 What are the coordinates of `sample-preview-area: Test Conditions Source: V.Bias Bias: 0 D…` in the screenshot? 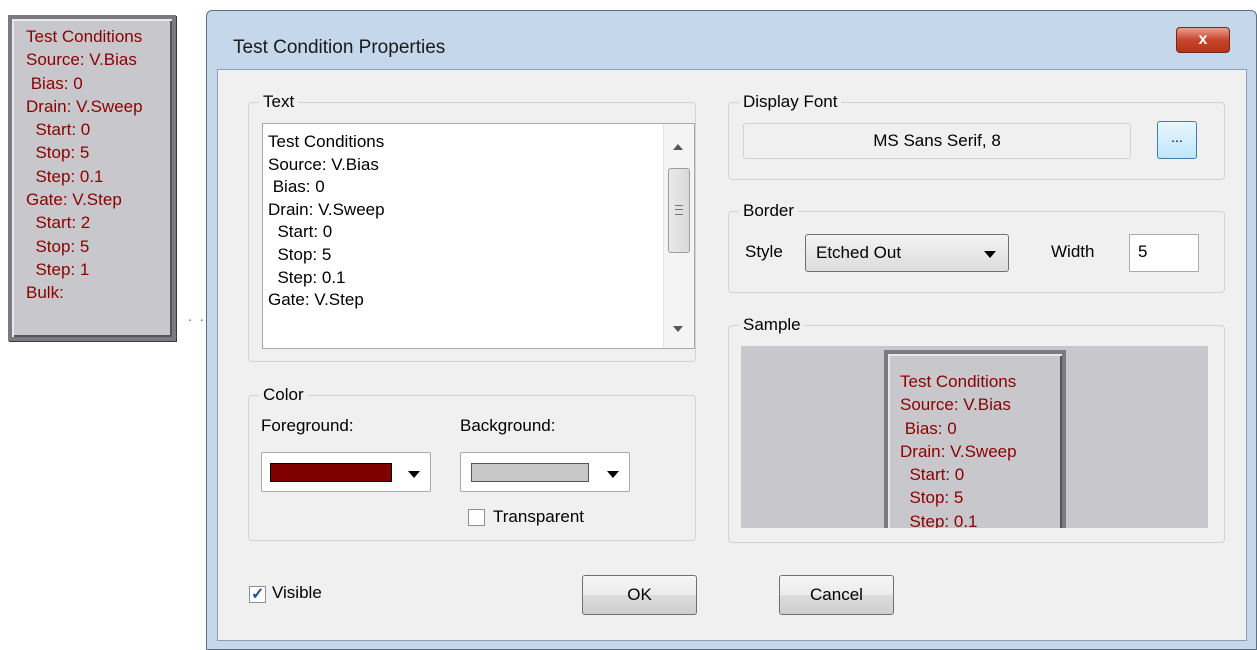 It's located at (974, 437).